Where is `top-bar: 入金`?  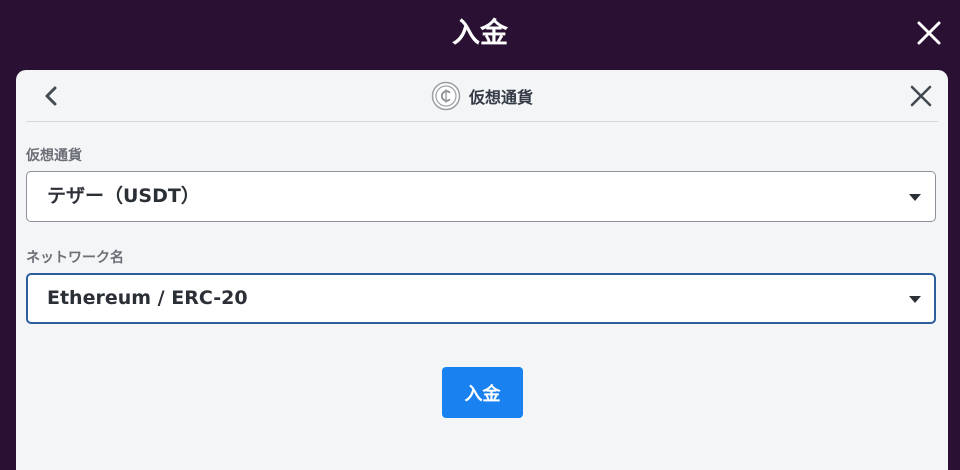 top-bar: 入金 is located at coordinates (480, 34).